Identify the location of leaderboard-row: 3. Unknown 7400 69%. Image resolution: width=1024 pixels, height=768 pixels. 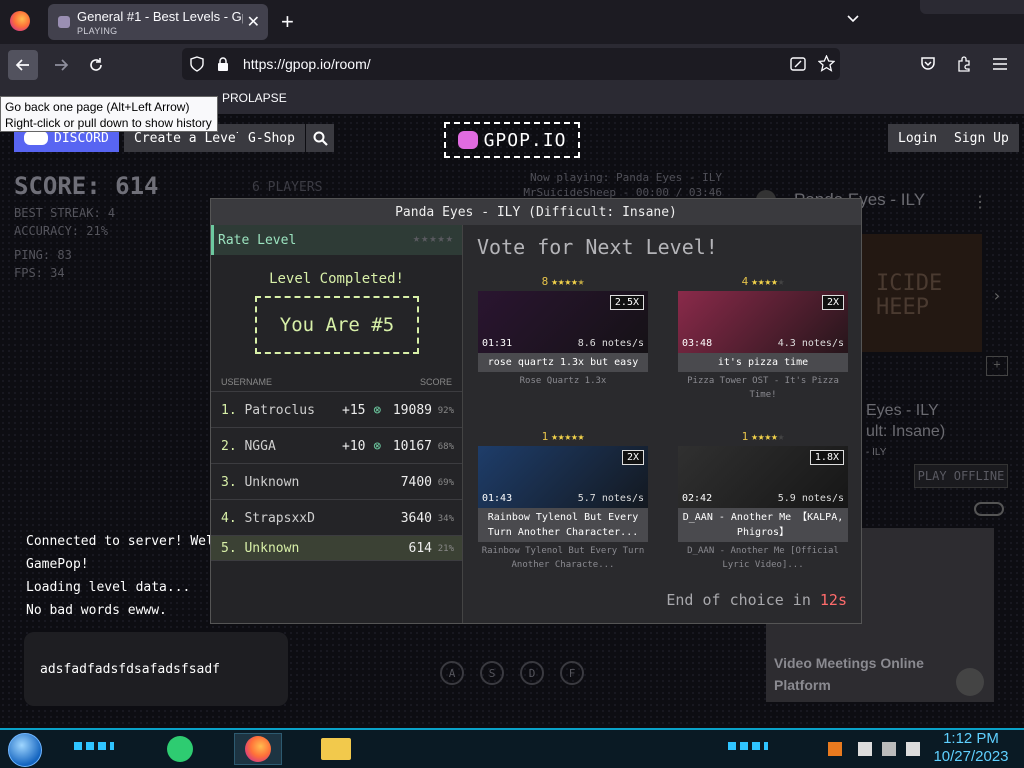
(336, 481).